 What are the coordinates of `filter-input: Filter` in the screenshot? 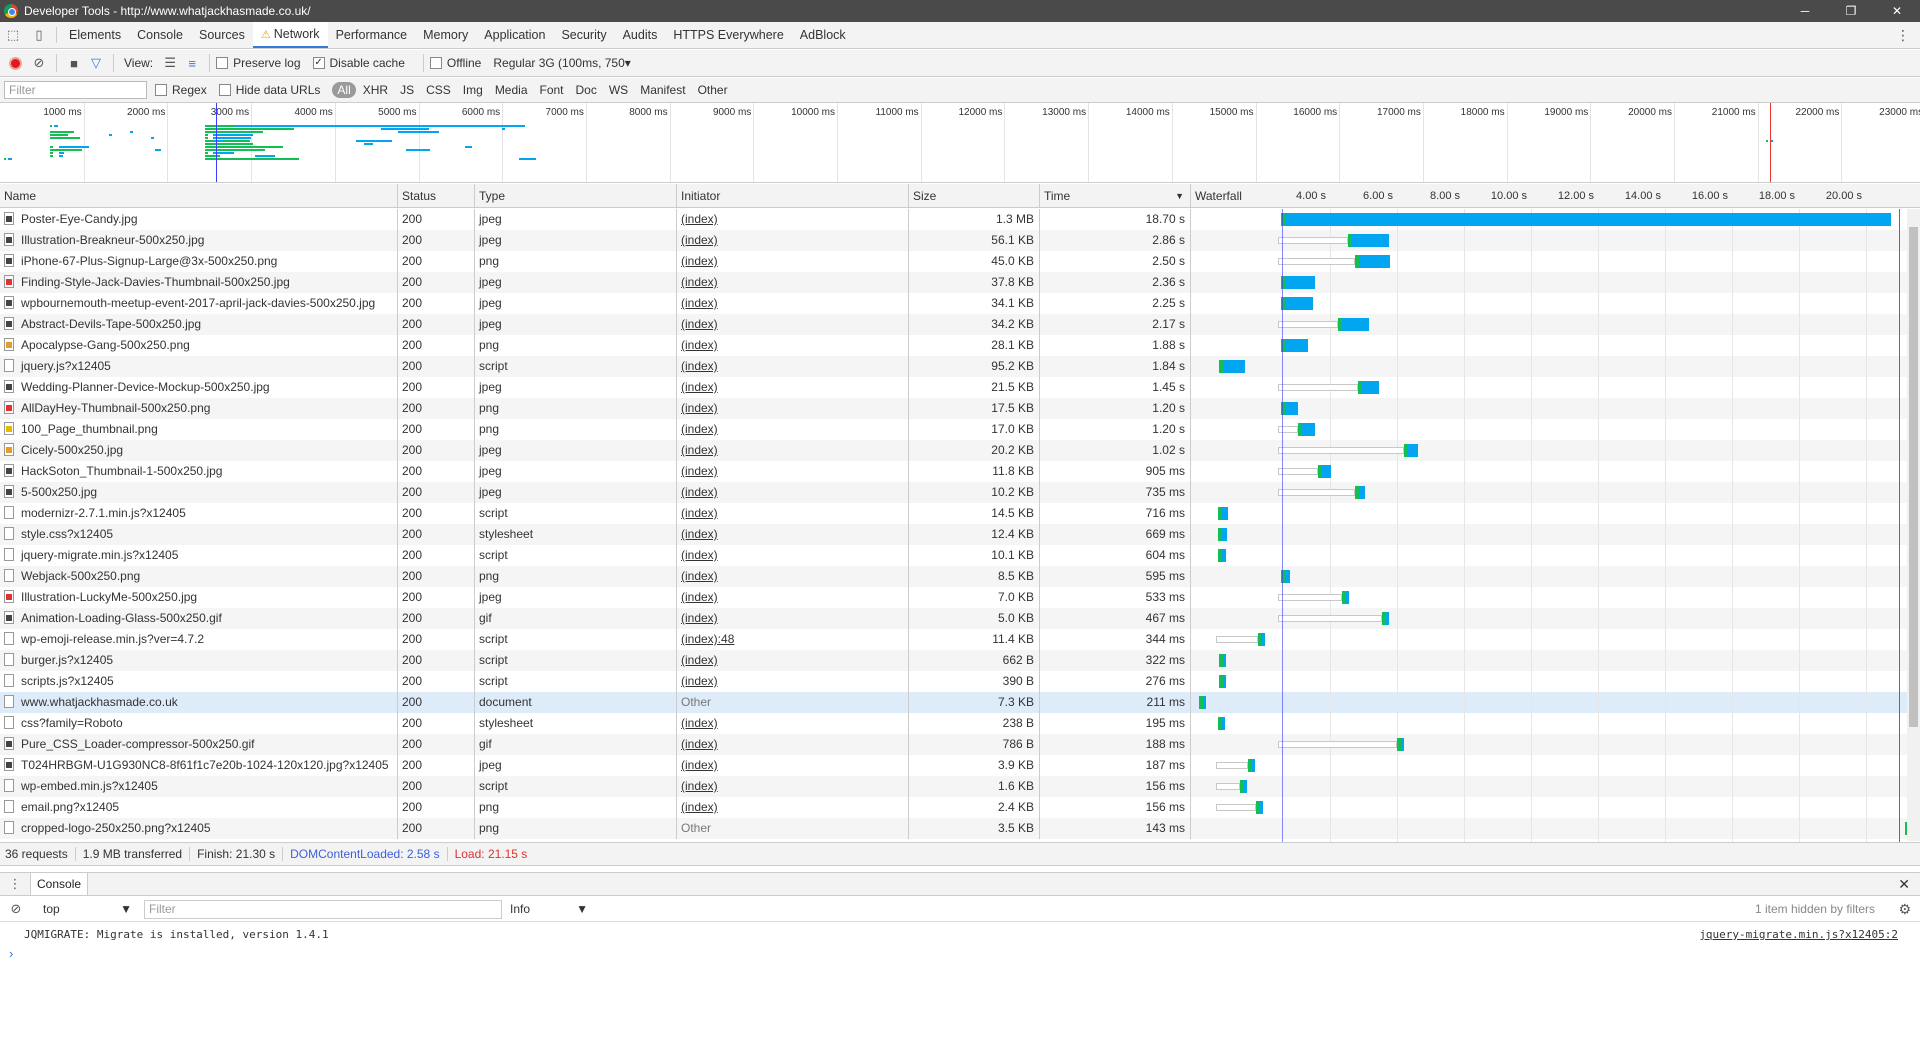 It's located at (75, 90).